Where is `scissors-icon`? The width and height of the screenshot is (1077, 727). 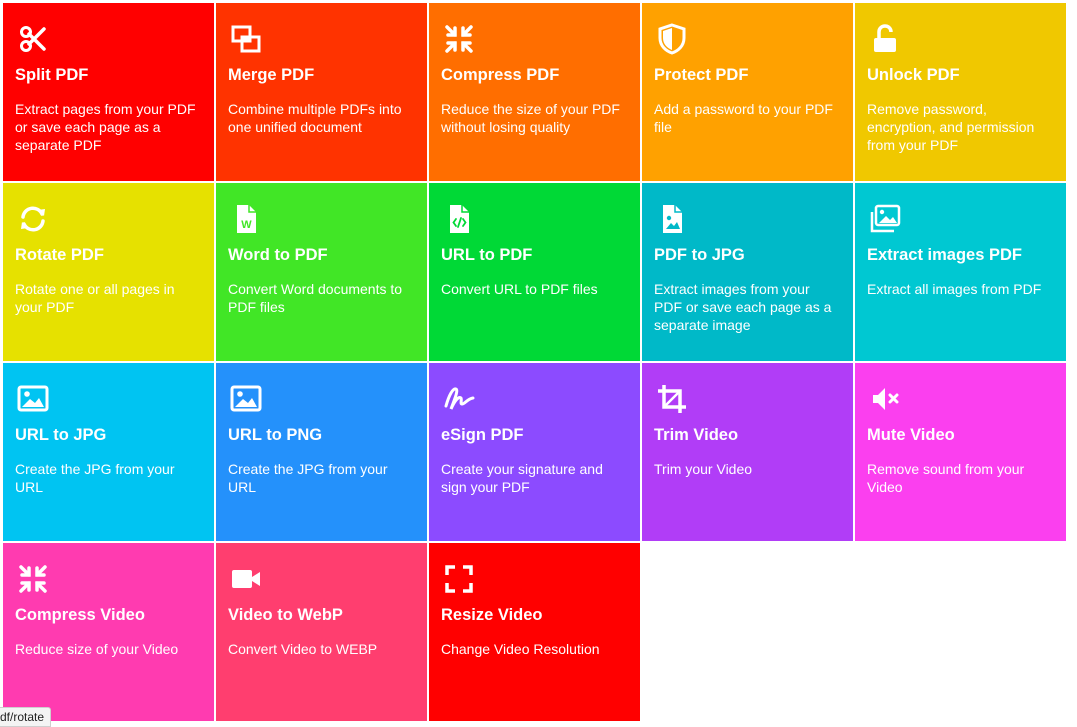
scissors-icon is located at coordinates (33, 39).